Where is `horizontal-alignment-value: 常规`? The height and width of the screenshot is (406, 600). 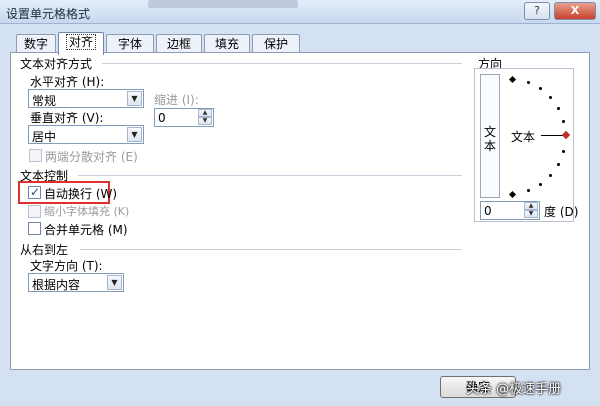
horizontal-alignment-value: 常规 is located at coordinates (44, 101).